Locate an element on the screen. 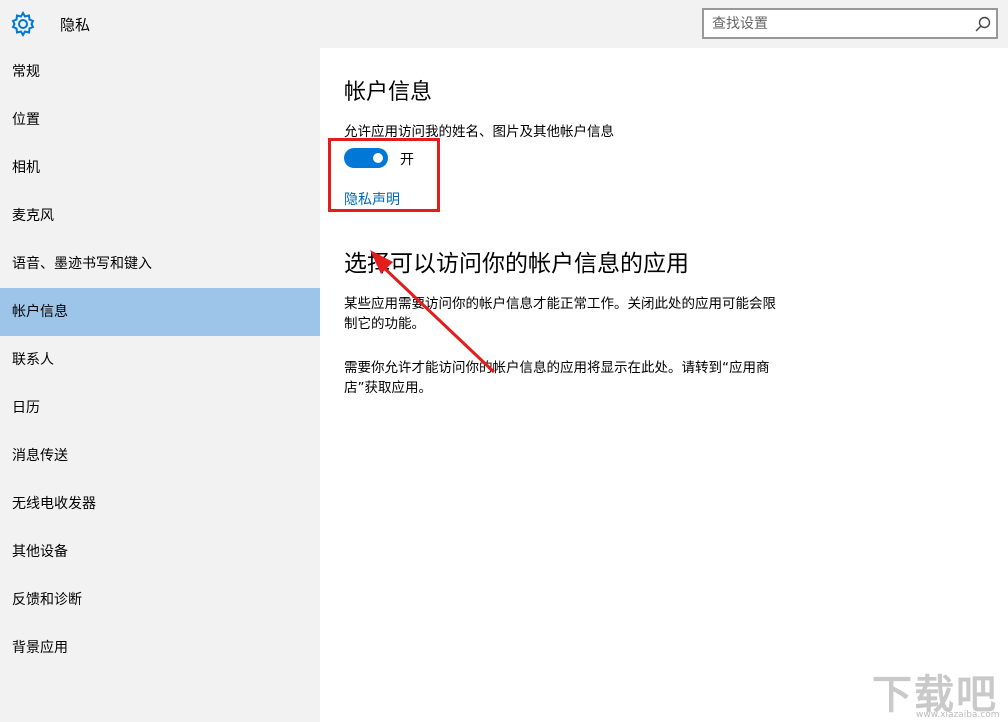  watermark-url: www.xiazaiba.com is located at coordinates (958, 715).